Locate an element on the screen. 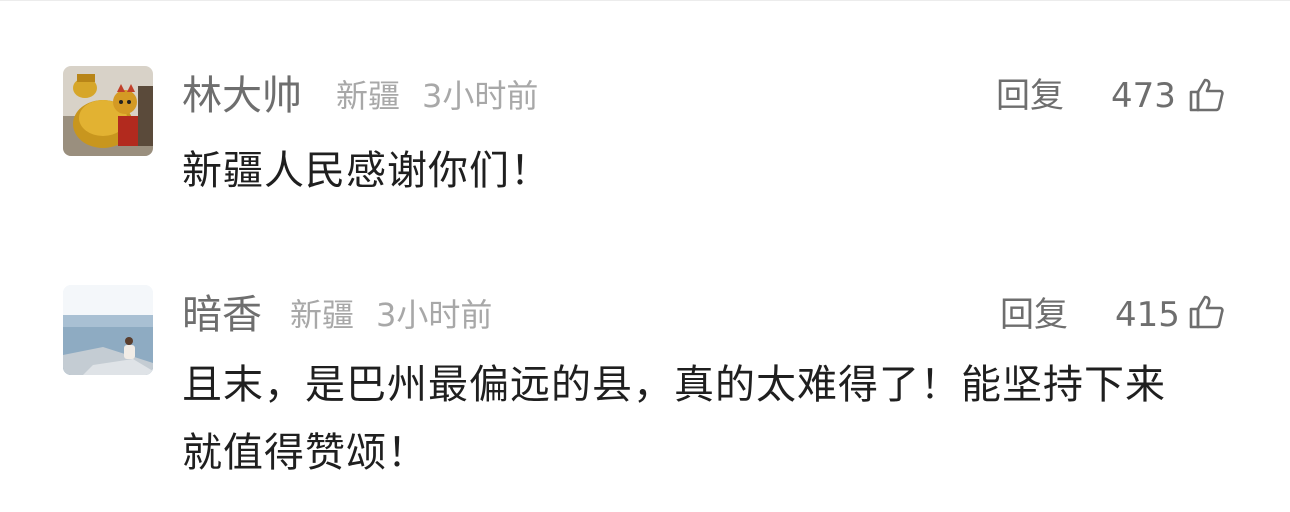  username: 林大帅 is located at coordinates (242, 96).